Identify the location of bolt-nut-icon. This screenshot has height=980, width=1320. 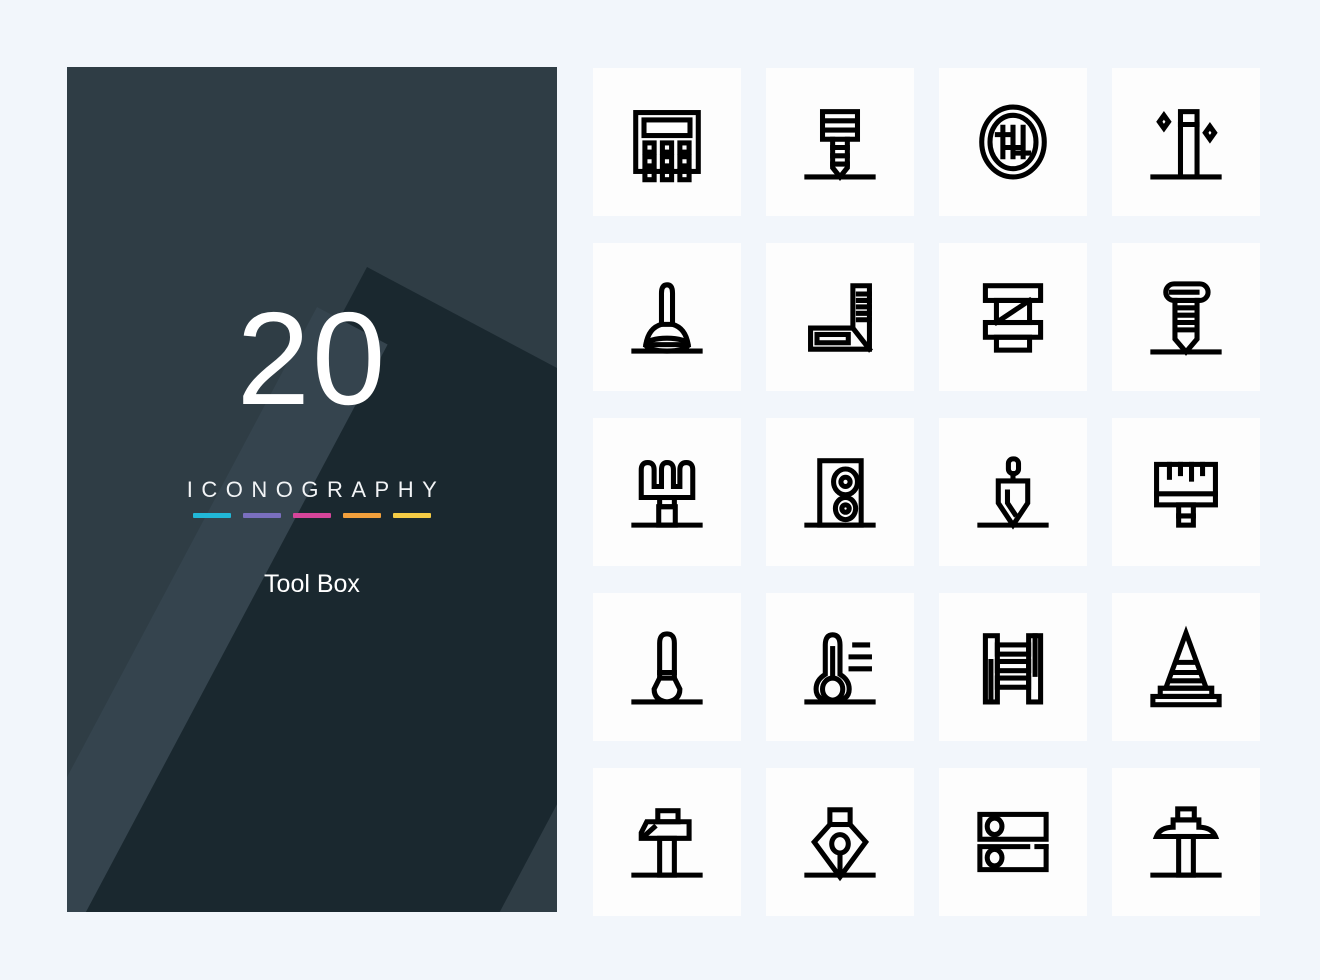
(1013, 318).